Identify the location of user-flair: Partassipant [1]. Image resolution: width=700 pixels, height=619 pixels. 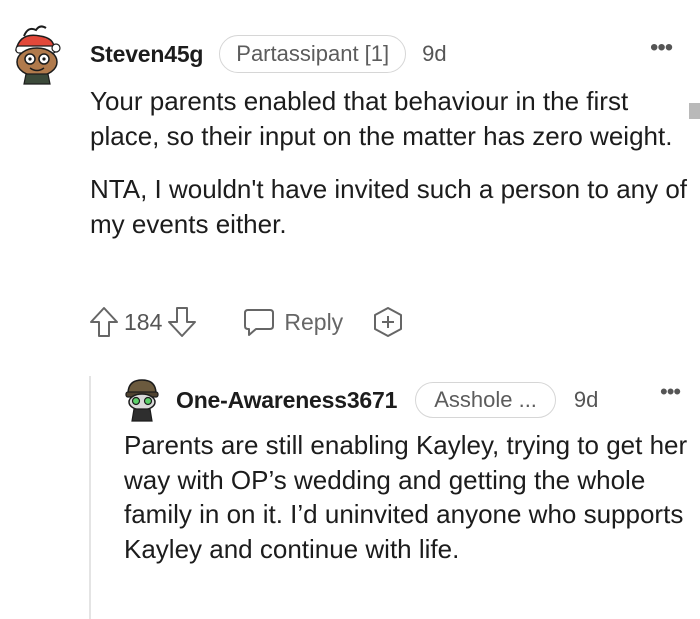
(313, 54).